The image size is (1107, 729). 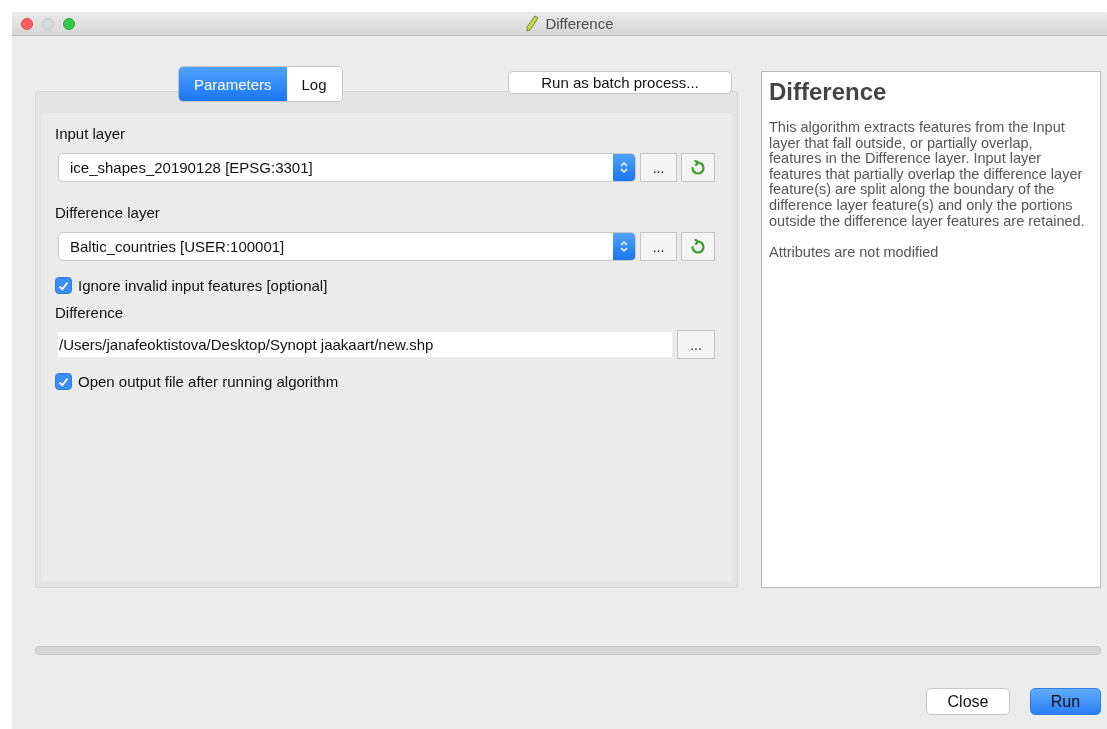 What do you see at coordinates (532, 23) in the screenshot?
I see `pencil-icon` at bounding box center [532, 23].